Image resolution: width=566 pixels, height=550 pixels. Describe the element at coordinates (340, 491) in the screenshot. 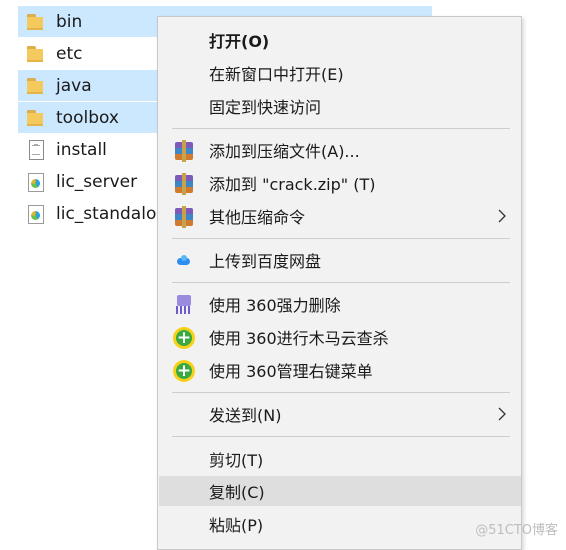

I see `menu-item-copy: 复制(C)` at that location.